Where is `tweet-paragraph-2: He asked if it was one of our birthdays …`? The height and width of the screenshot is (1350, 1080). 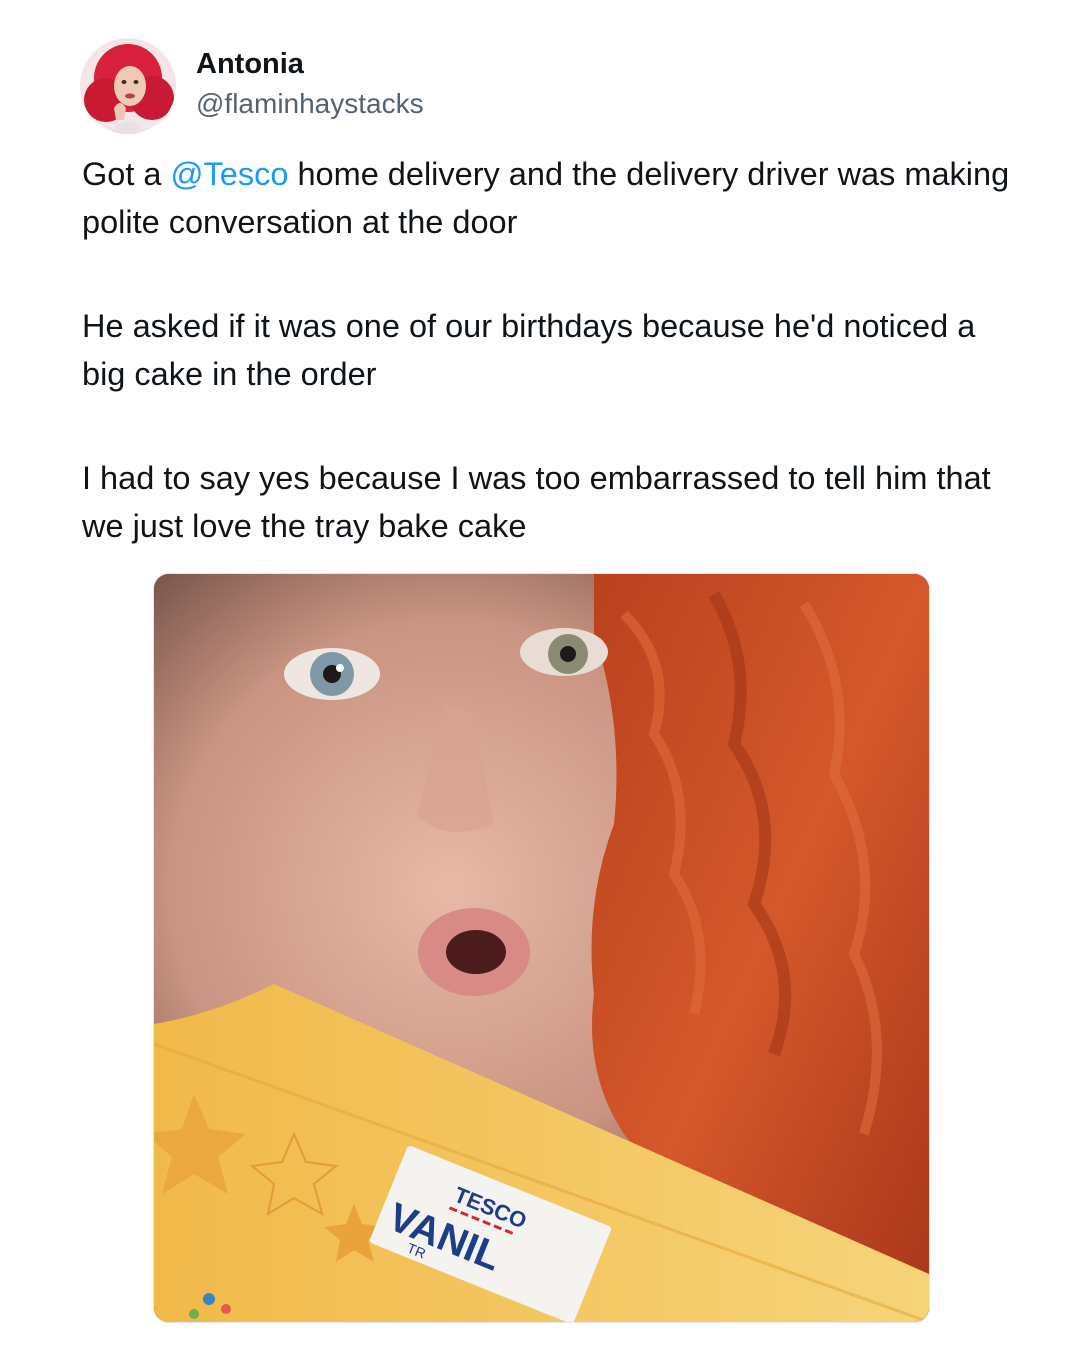
tweet-paragraph-2: He asked if it was one of our birthdays … is located at coordinates (529, 350).